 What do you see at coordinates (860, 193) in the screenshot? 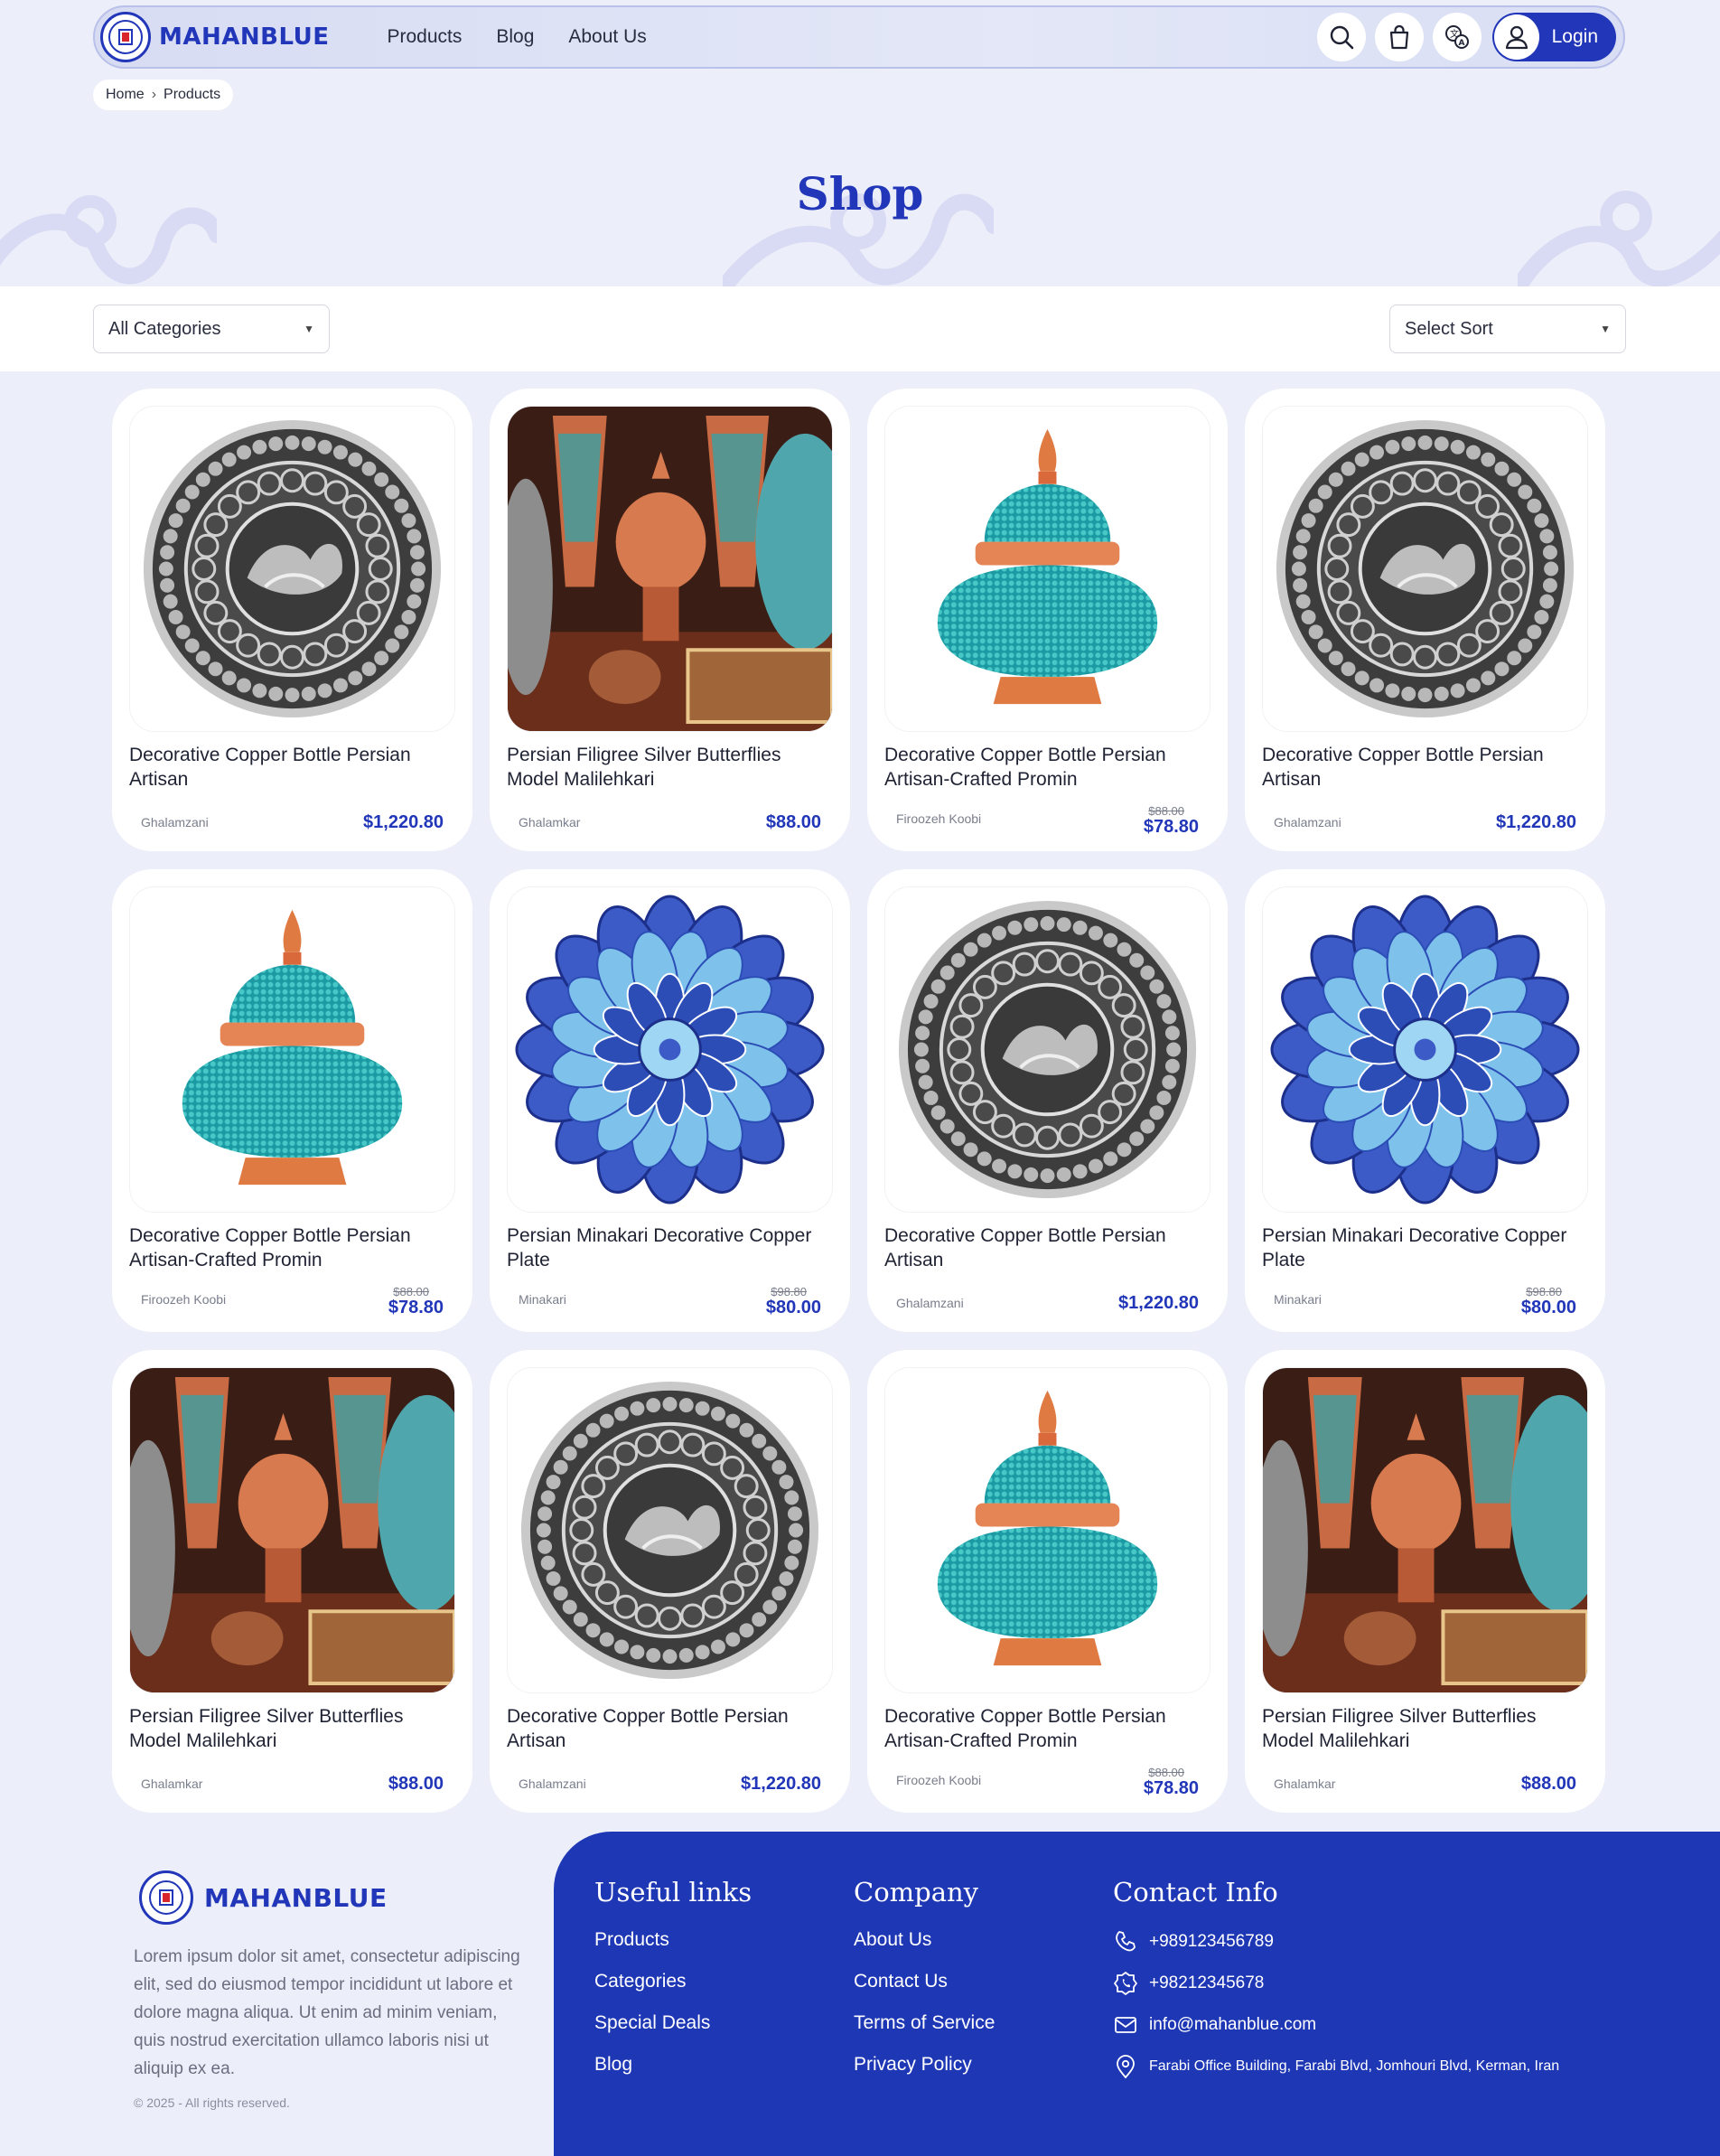
I see `page-title: Shop` at bounding box center [860, 193].